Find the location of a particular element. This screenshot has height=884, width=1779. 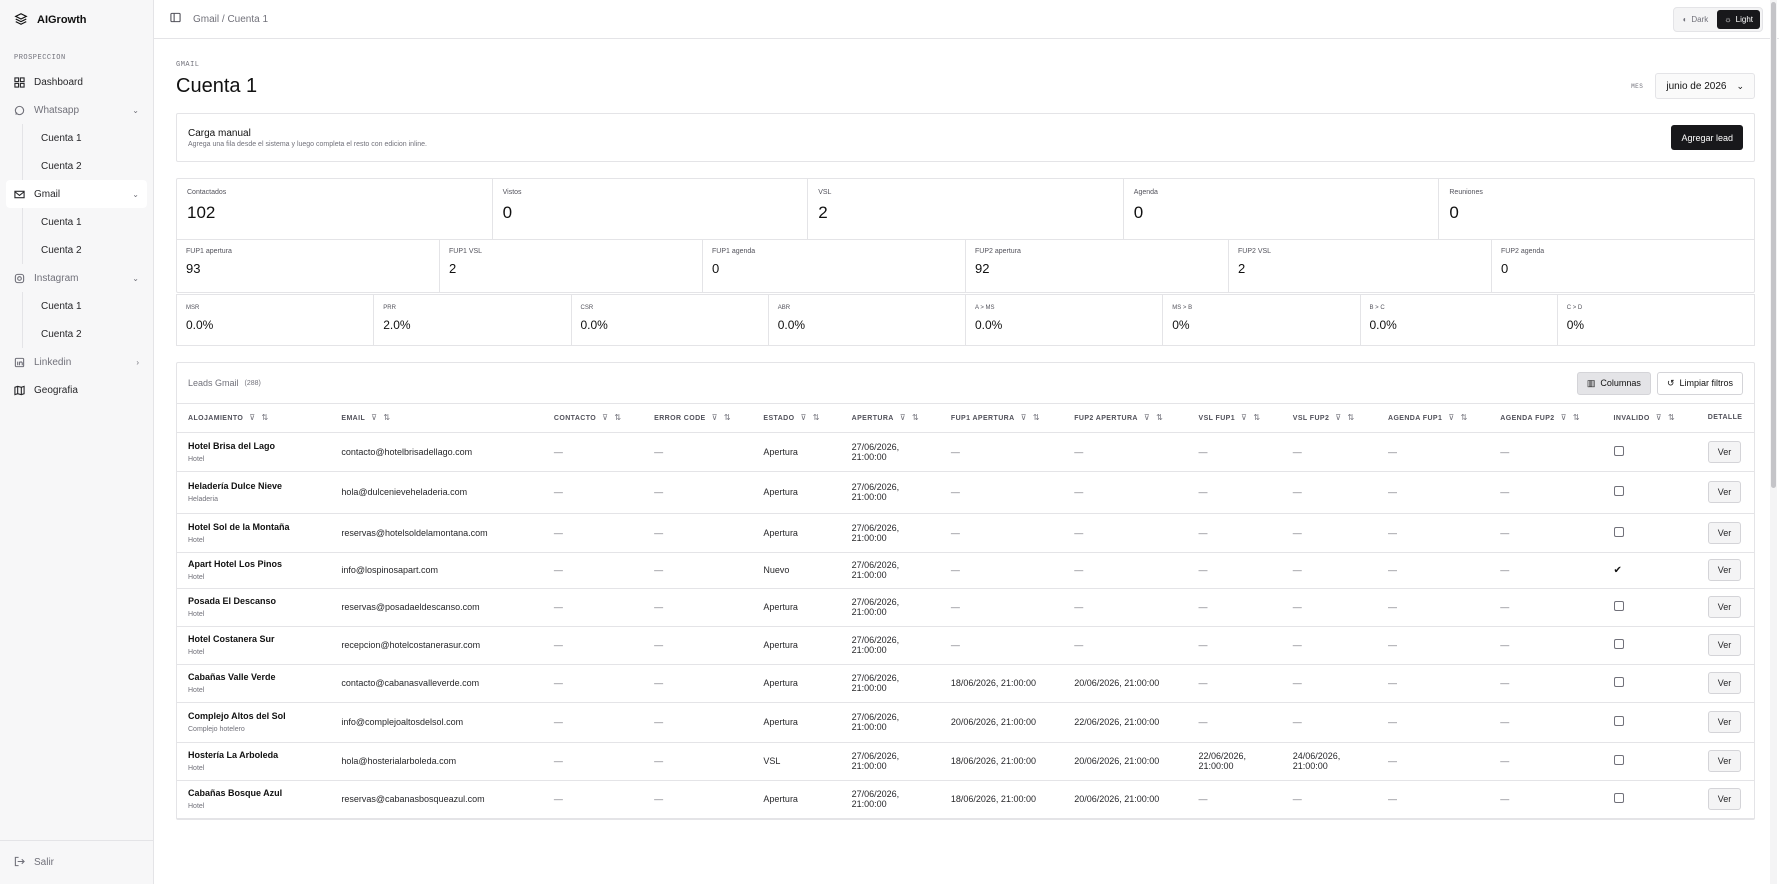

cell-estado: Nuevo is located at coordinates (796, 570).